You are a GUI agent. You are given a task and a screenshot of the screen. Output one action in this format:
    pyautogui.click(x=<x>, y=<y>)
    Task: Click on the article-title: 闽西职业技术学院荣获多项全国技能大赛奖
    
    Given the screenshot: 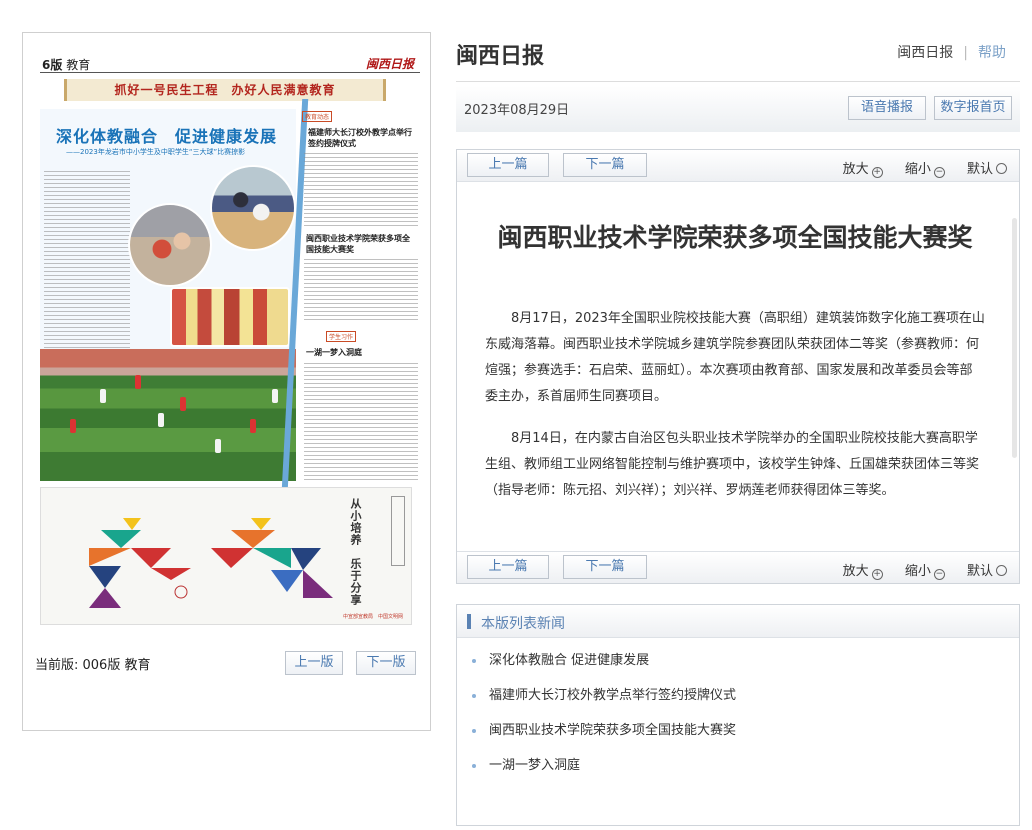 What is the action you would take?
    pyautogui.click(x=735, y=237)
    